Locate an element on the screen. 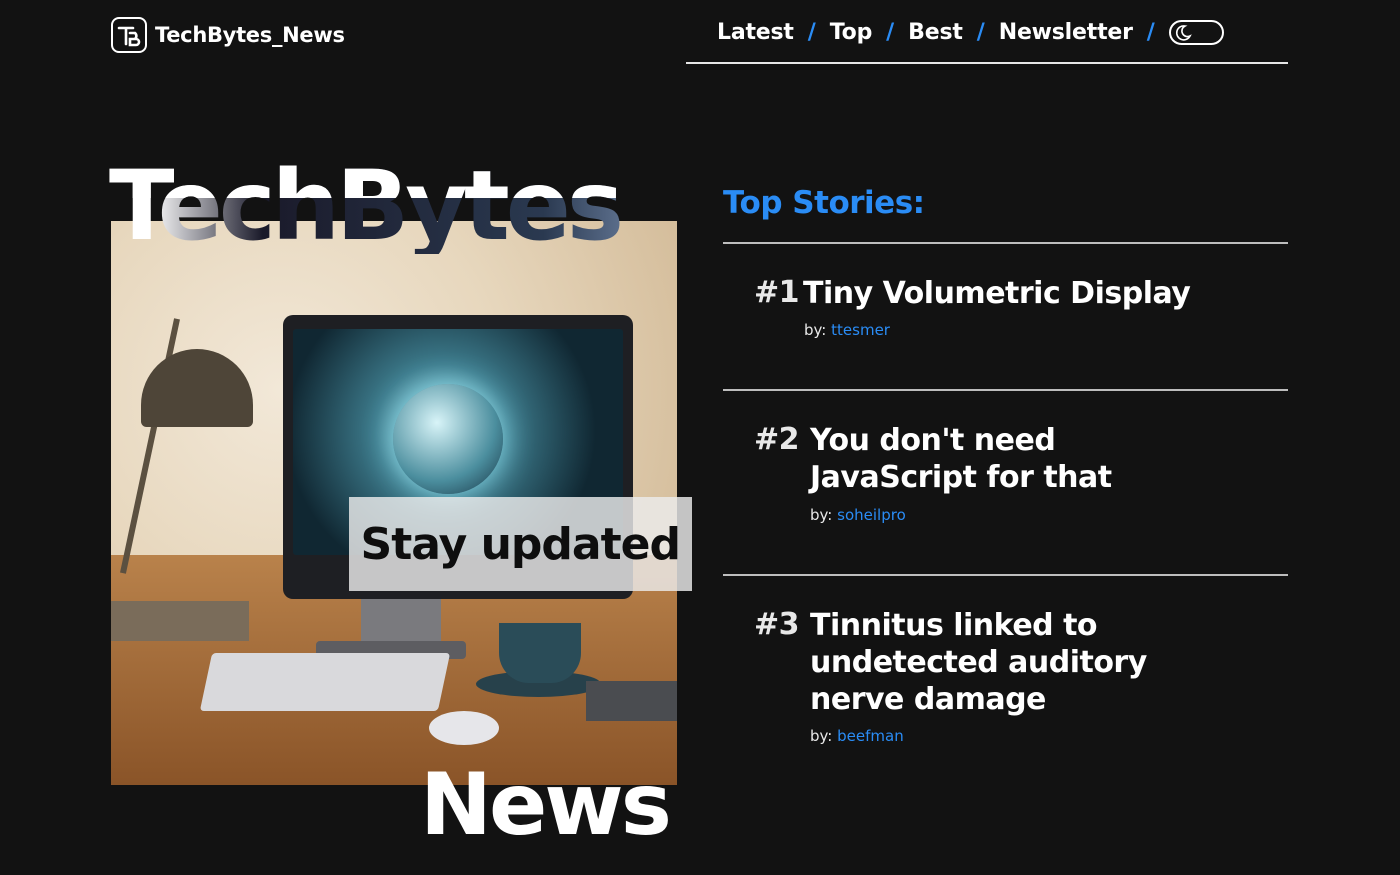 The width and height of the screenshot is (1400, 875). nav-top: Top is located at coordinates (851, 32).